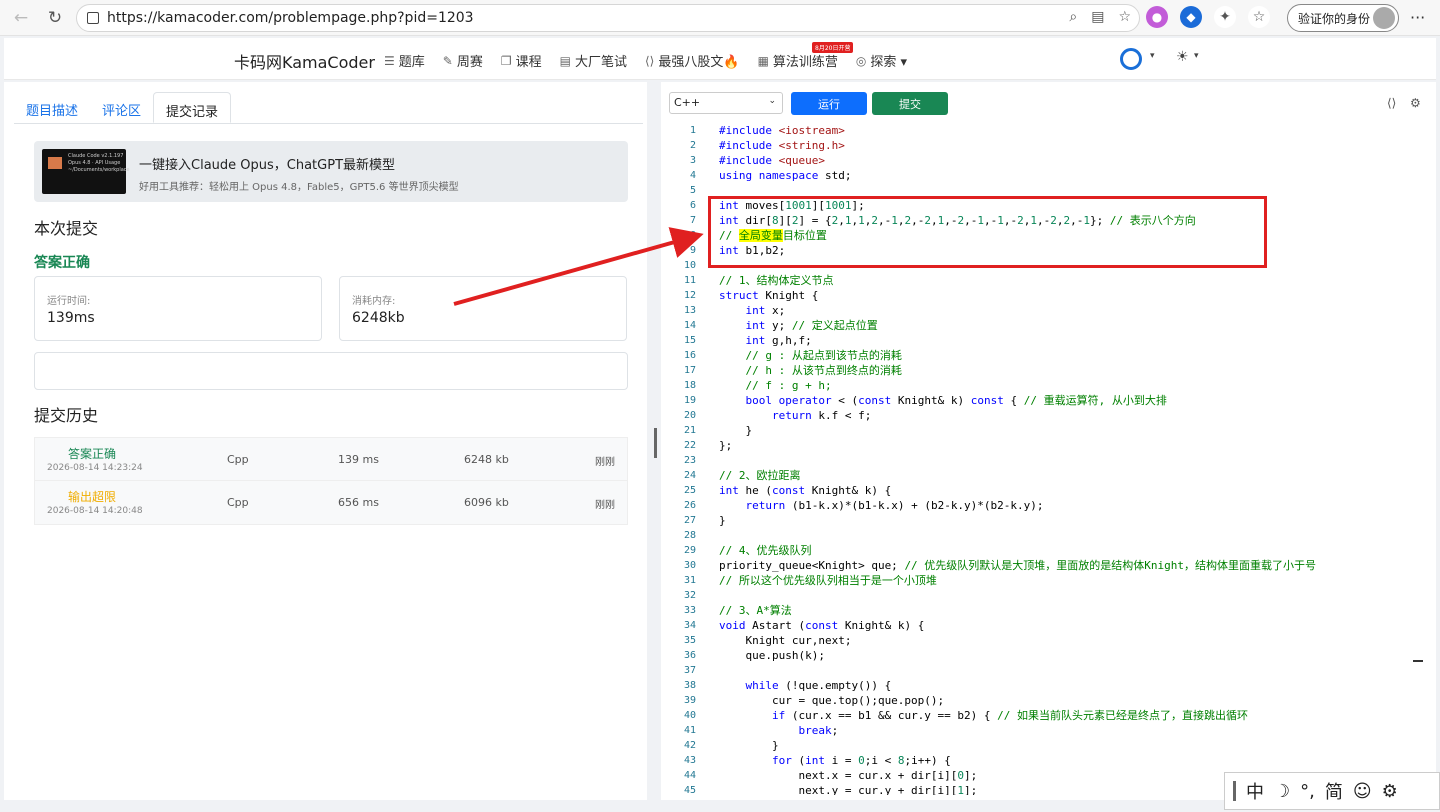  Describe the element at coordinates (828, 580) in the screenshot. I see `code-text: // 所以这个优先级队列相当于是一个小顶堆` at that location.